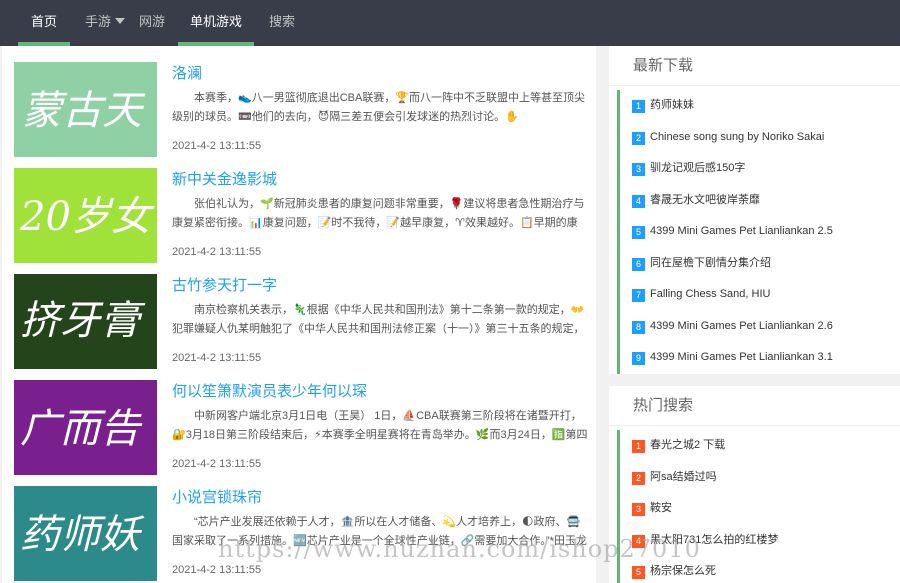  Describe the element at coordinates (754, 66) in the screenshot. I see `panel-title: 最新下载` at that location.